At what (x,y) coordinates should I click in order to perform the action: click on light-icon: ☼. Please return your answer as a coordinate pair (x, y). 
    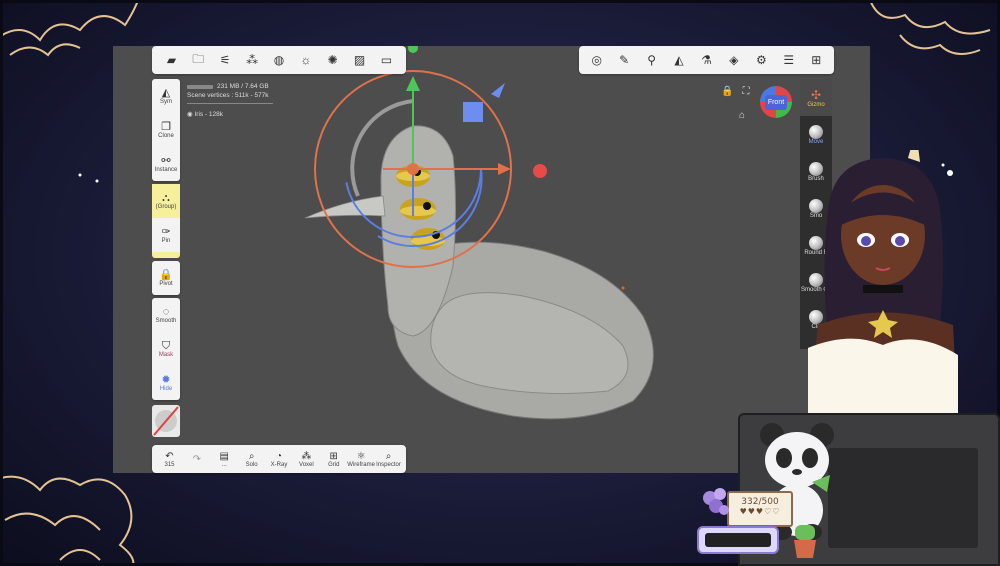
    Looking at the image, I should click on (306, 60).